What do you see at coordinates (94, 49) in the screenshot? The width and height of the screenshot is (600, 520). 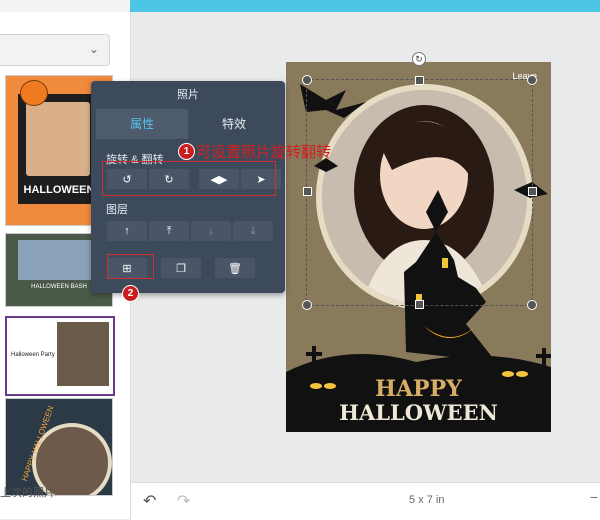 I see `chevron-down-icon: ⌄` at bounding box center [94, 49].